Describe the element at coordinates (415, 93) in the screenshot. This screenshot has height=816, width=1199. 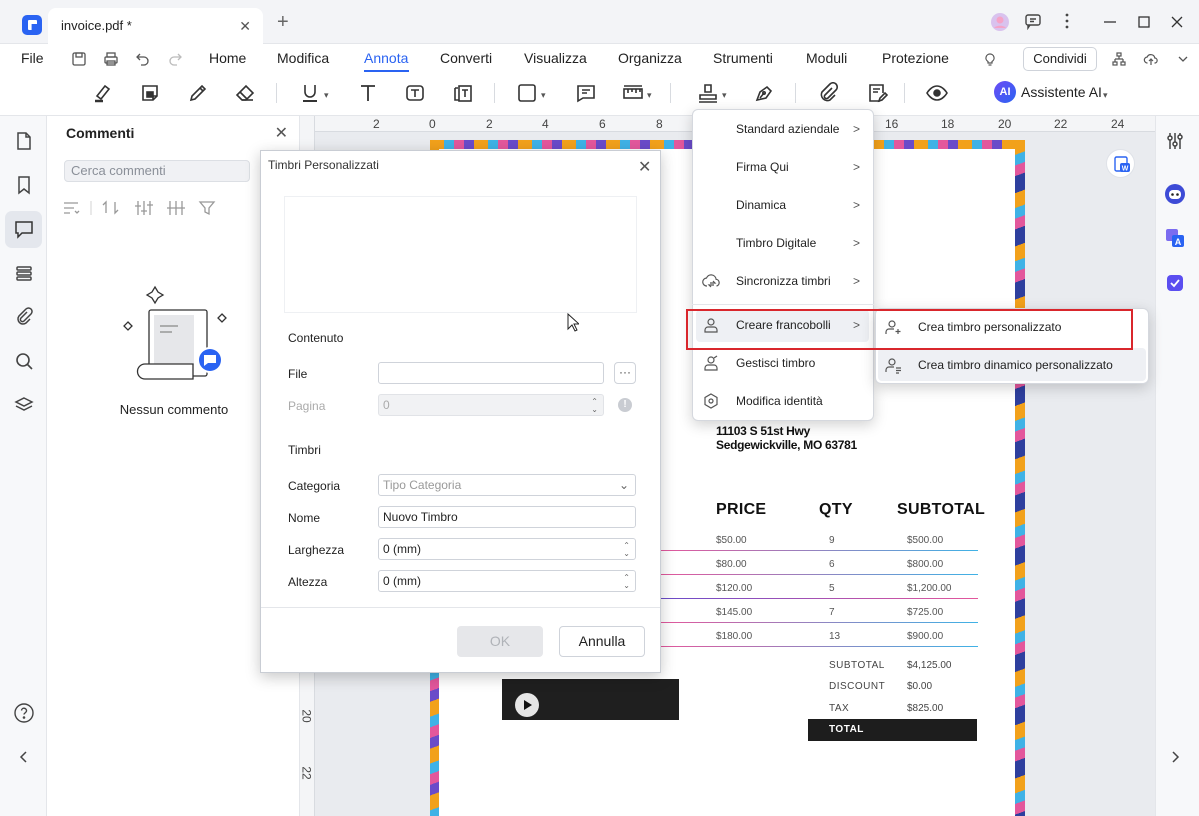
I see `textbox-icon` at that location.